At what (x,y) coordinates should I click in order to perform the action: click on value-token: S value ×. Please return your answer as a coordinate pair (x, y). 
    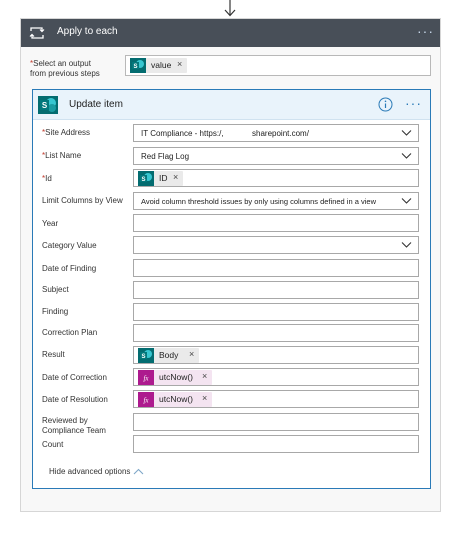
    Looking at the image, I should click on (158, 65).